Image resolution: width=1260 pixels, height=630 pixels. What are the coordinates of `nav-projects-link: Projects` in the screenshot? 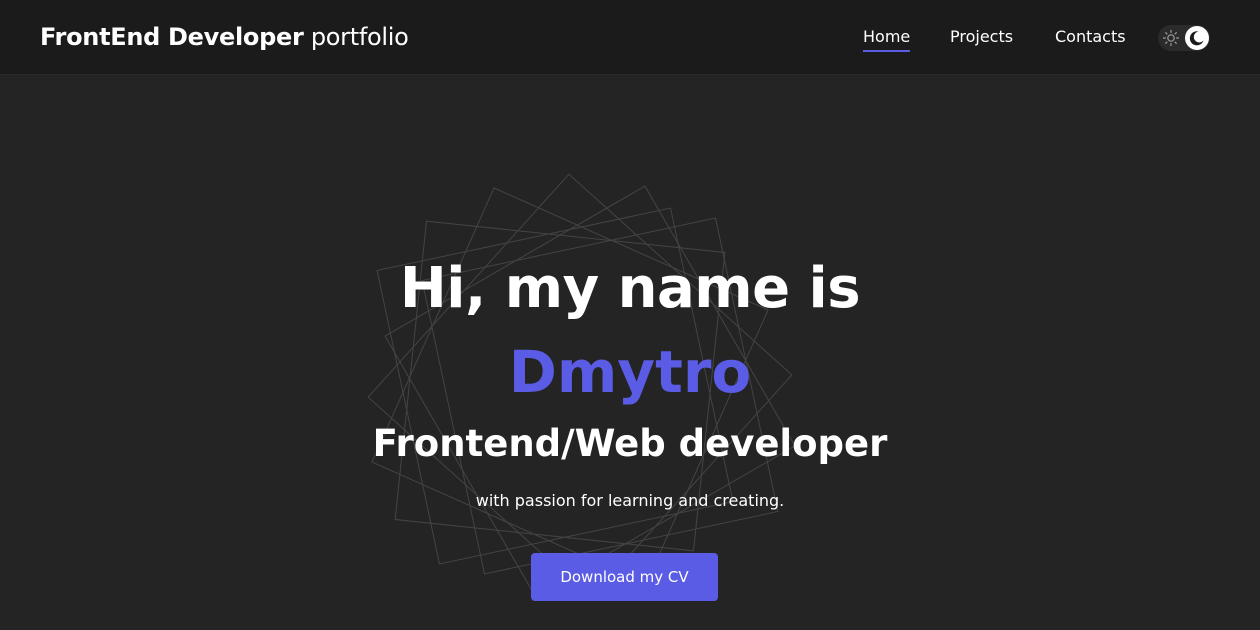 It's located at (981, 37).